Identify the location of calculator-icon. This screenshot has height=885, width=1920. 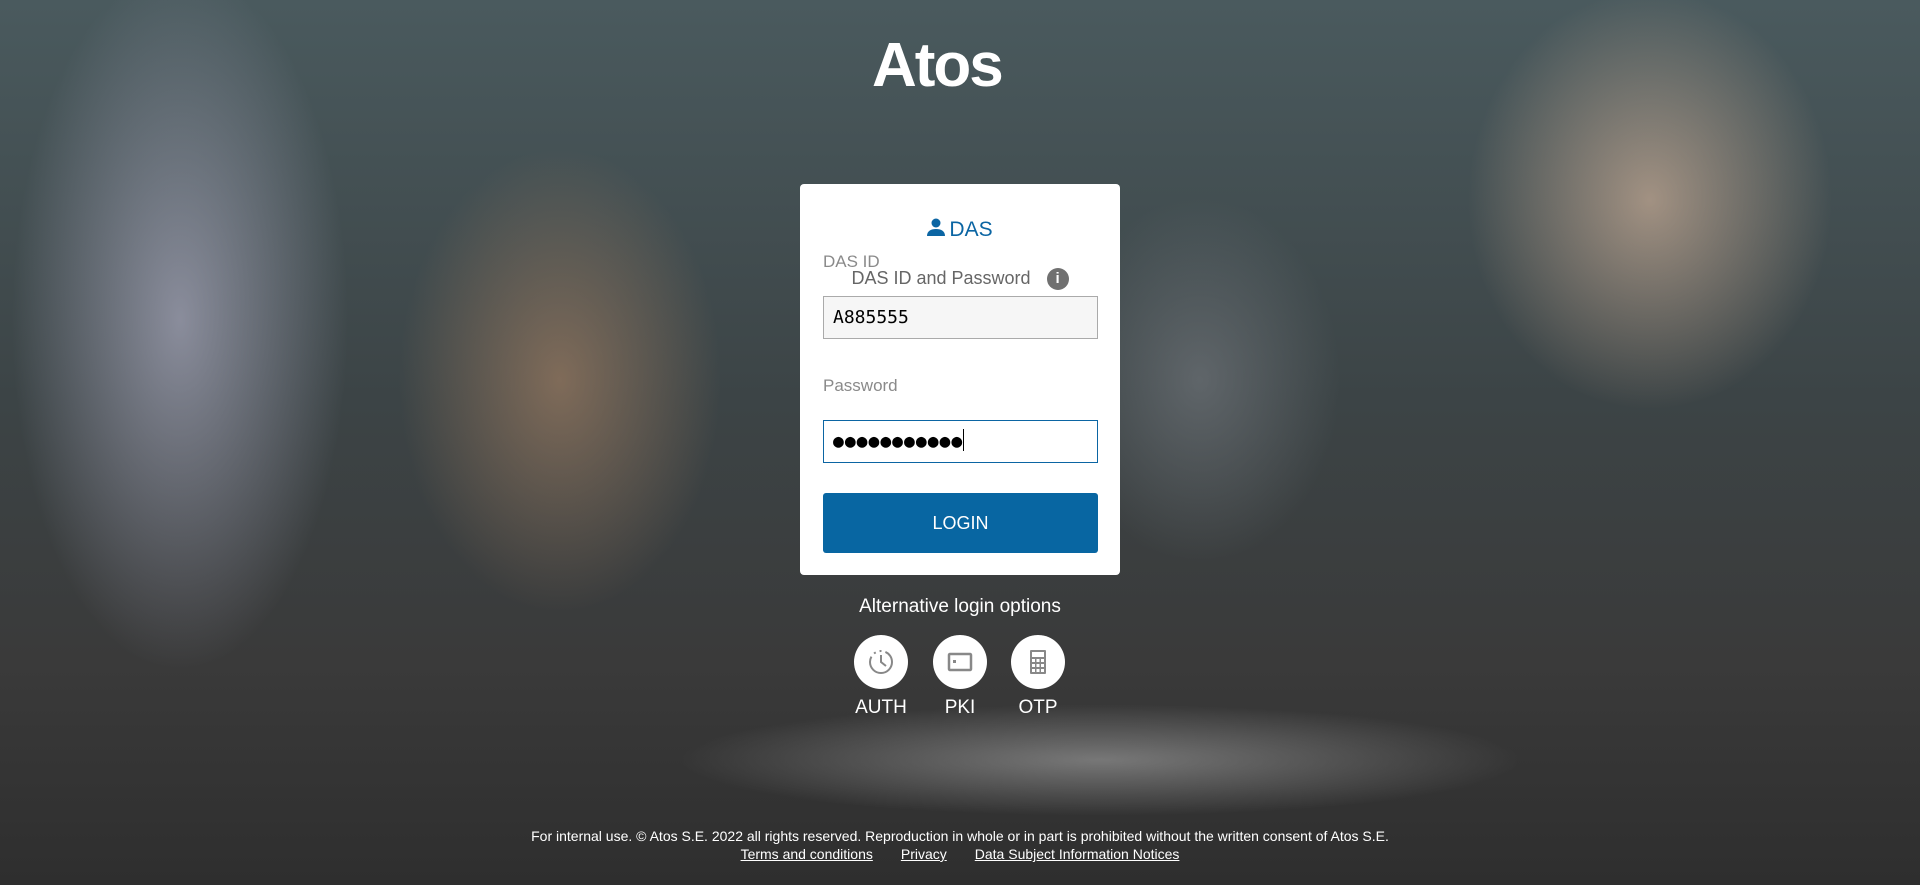
(1038, 662).